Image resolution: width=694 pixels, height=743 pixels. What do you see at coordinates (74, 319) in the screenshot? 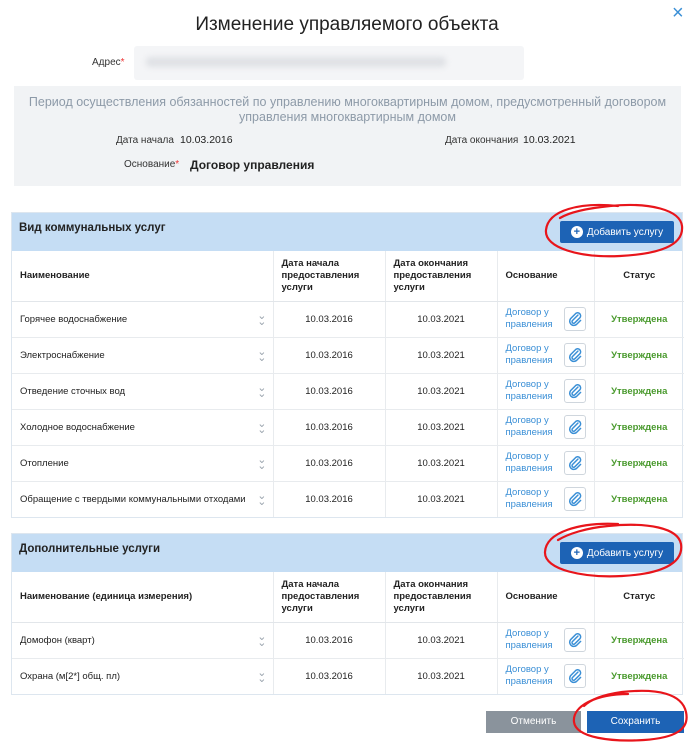
I see `service-name: Горячее водоснабжение` at bounding box center [74, 319].